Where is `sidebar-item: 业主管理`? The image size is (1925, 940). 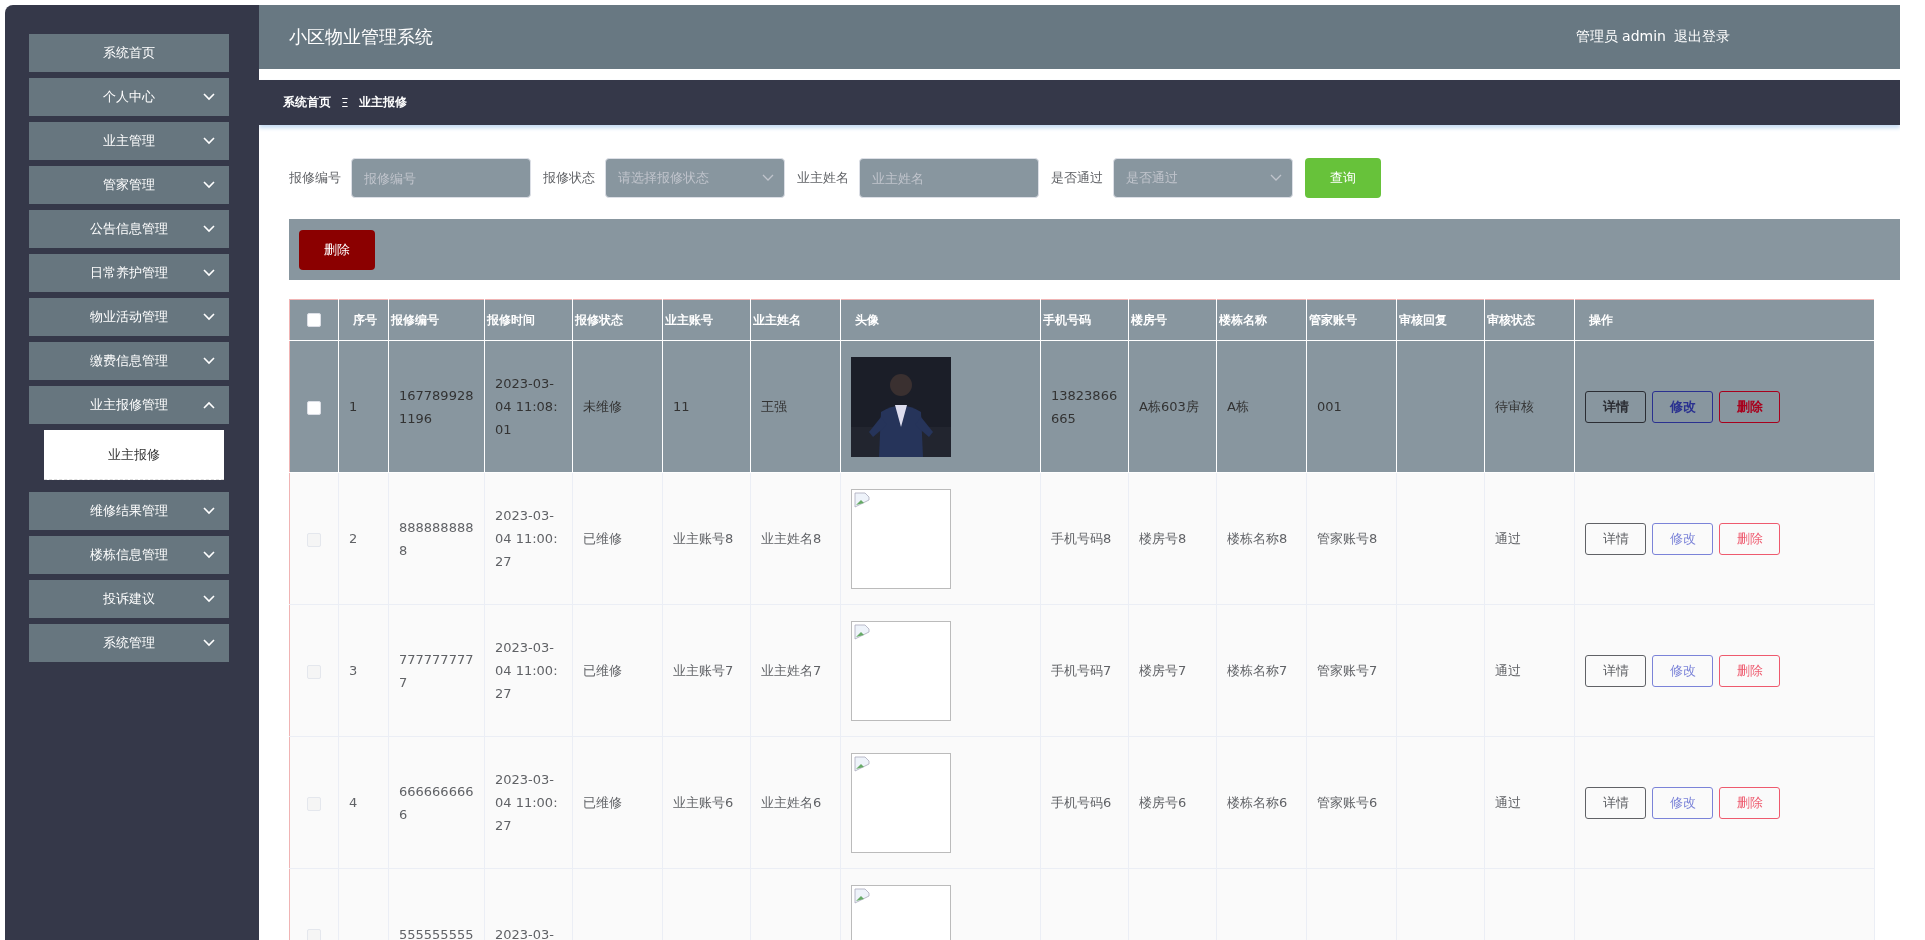 sidebar-item: 业主管理 is located at coordinates (129, 141).